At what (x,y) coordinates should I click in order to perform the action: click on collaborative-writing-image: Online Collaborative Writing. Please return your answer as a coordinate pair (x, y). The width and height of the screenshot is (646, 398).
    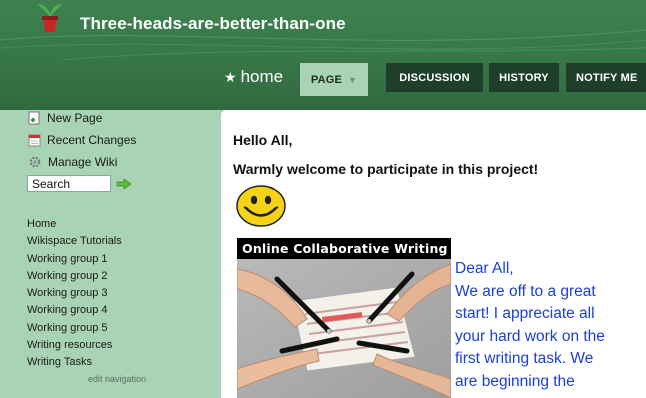
    Looking at the image, I should click on (344, 318).